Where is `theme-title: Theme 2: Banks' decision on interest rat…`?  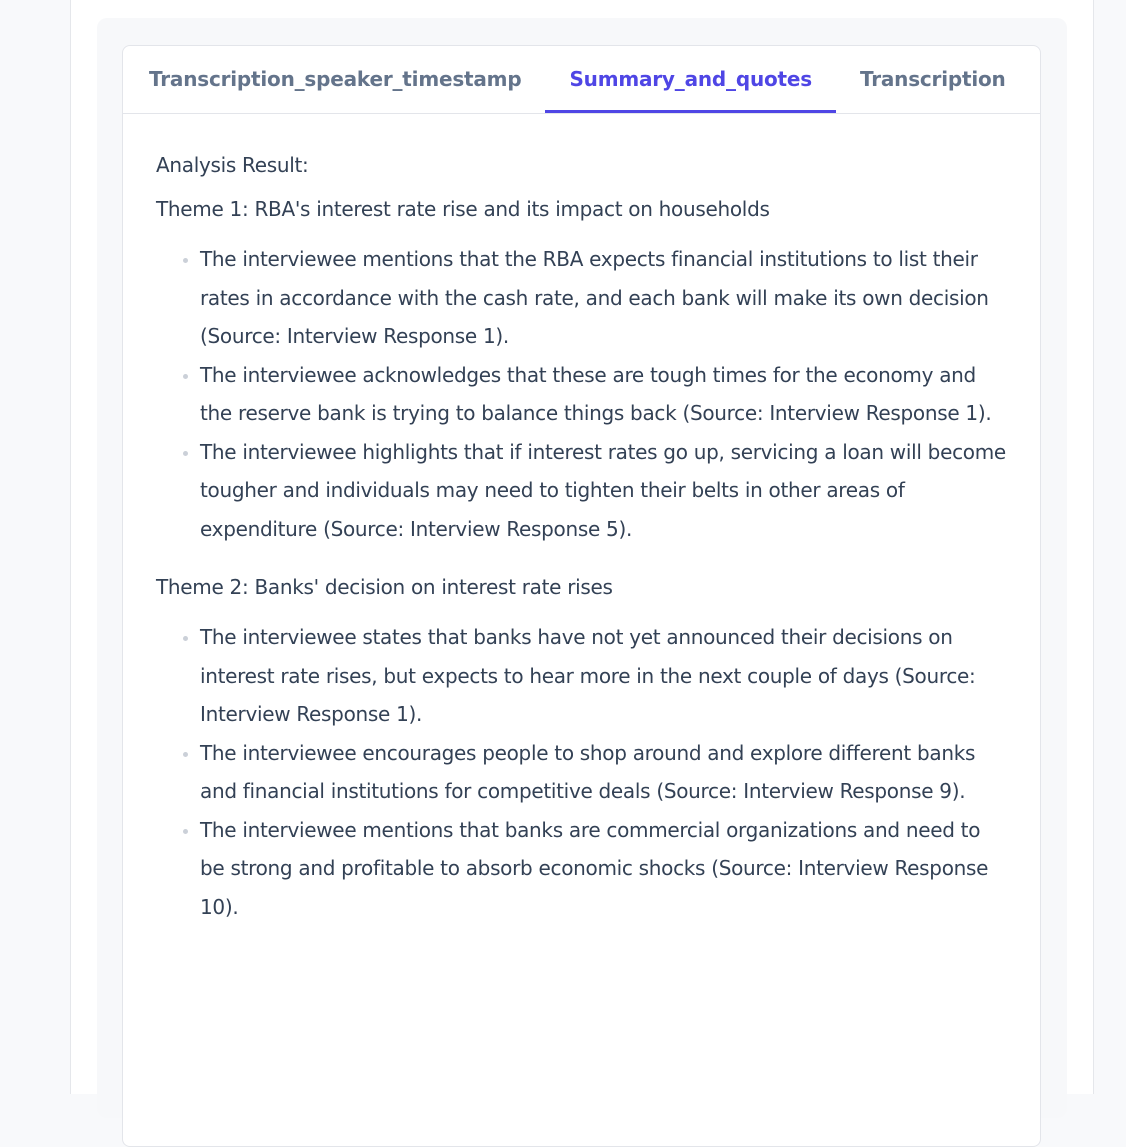 theme-title: Theme 2: Banks' decision on interest rat… is located at coordinates (384, 587).